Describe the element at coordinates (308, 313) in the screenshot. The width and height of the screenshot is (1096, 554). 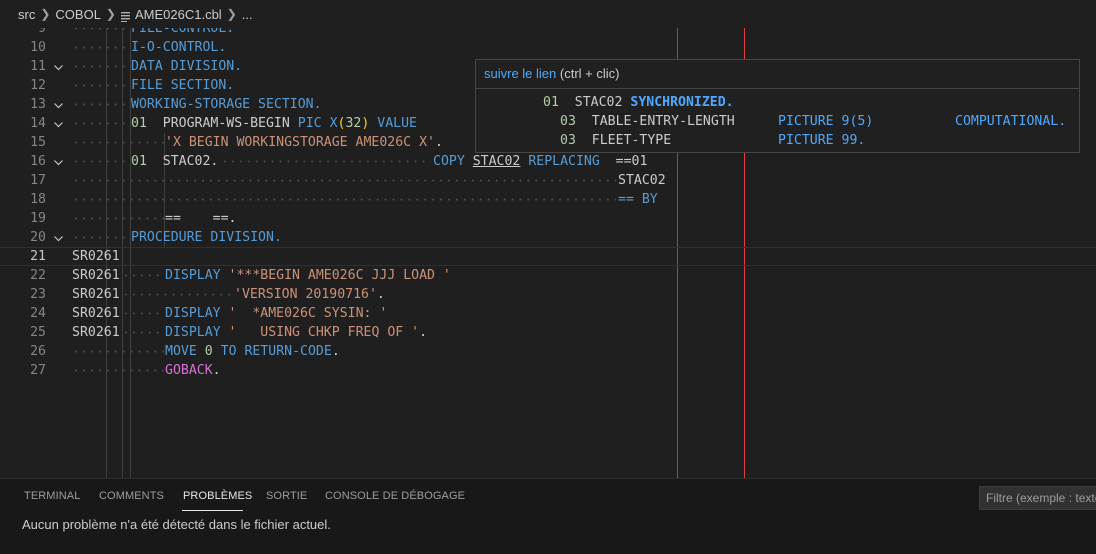
I see `code-token: ' *AME026C SYSIN: '` at that location.